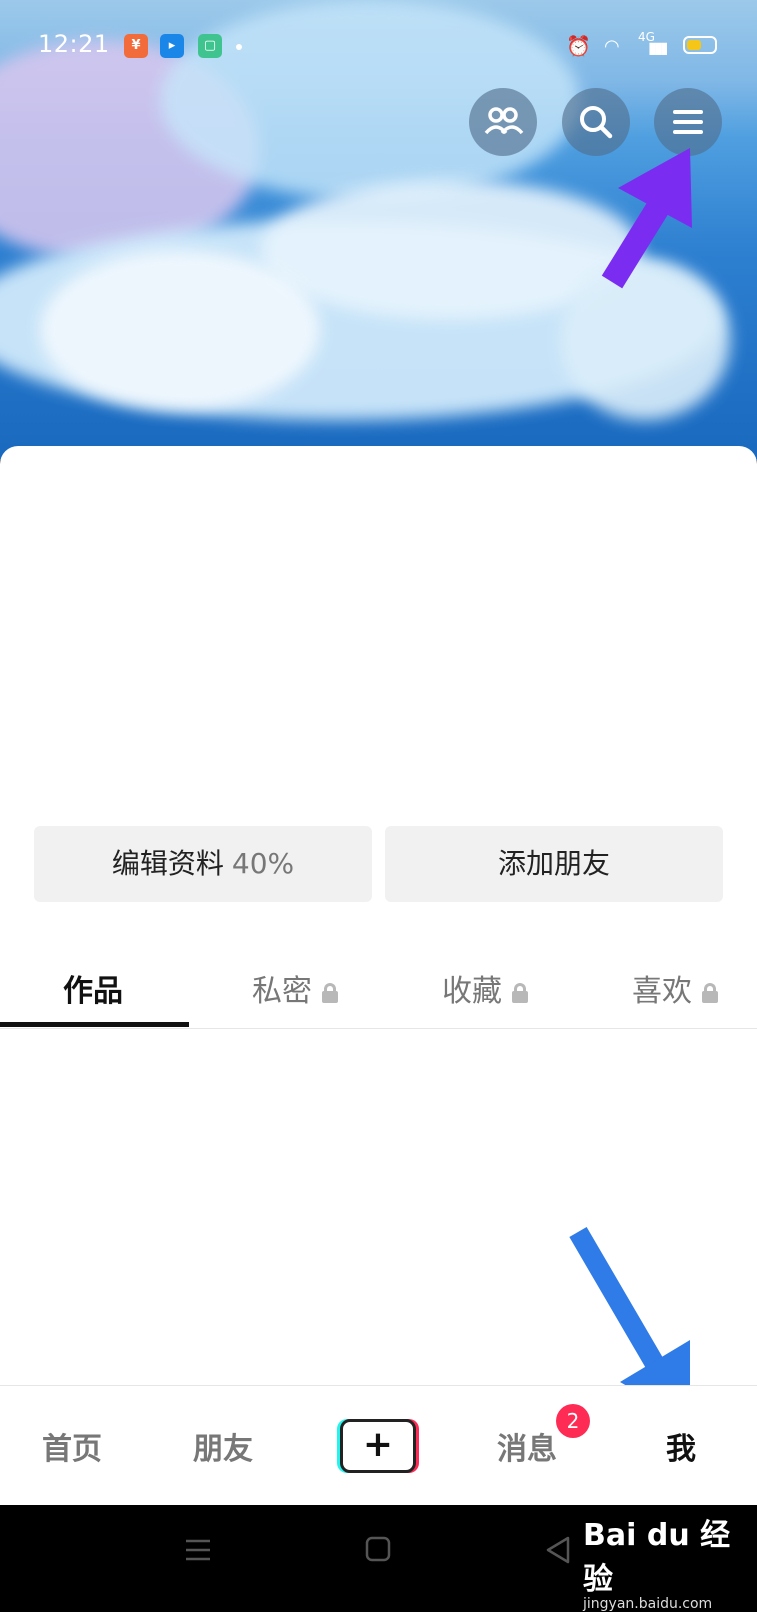 This screenshot has width=757, height=1612. I want to click on nav-home: 首页, so click(72, 1446).